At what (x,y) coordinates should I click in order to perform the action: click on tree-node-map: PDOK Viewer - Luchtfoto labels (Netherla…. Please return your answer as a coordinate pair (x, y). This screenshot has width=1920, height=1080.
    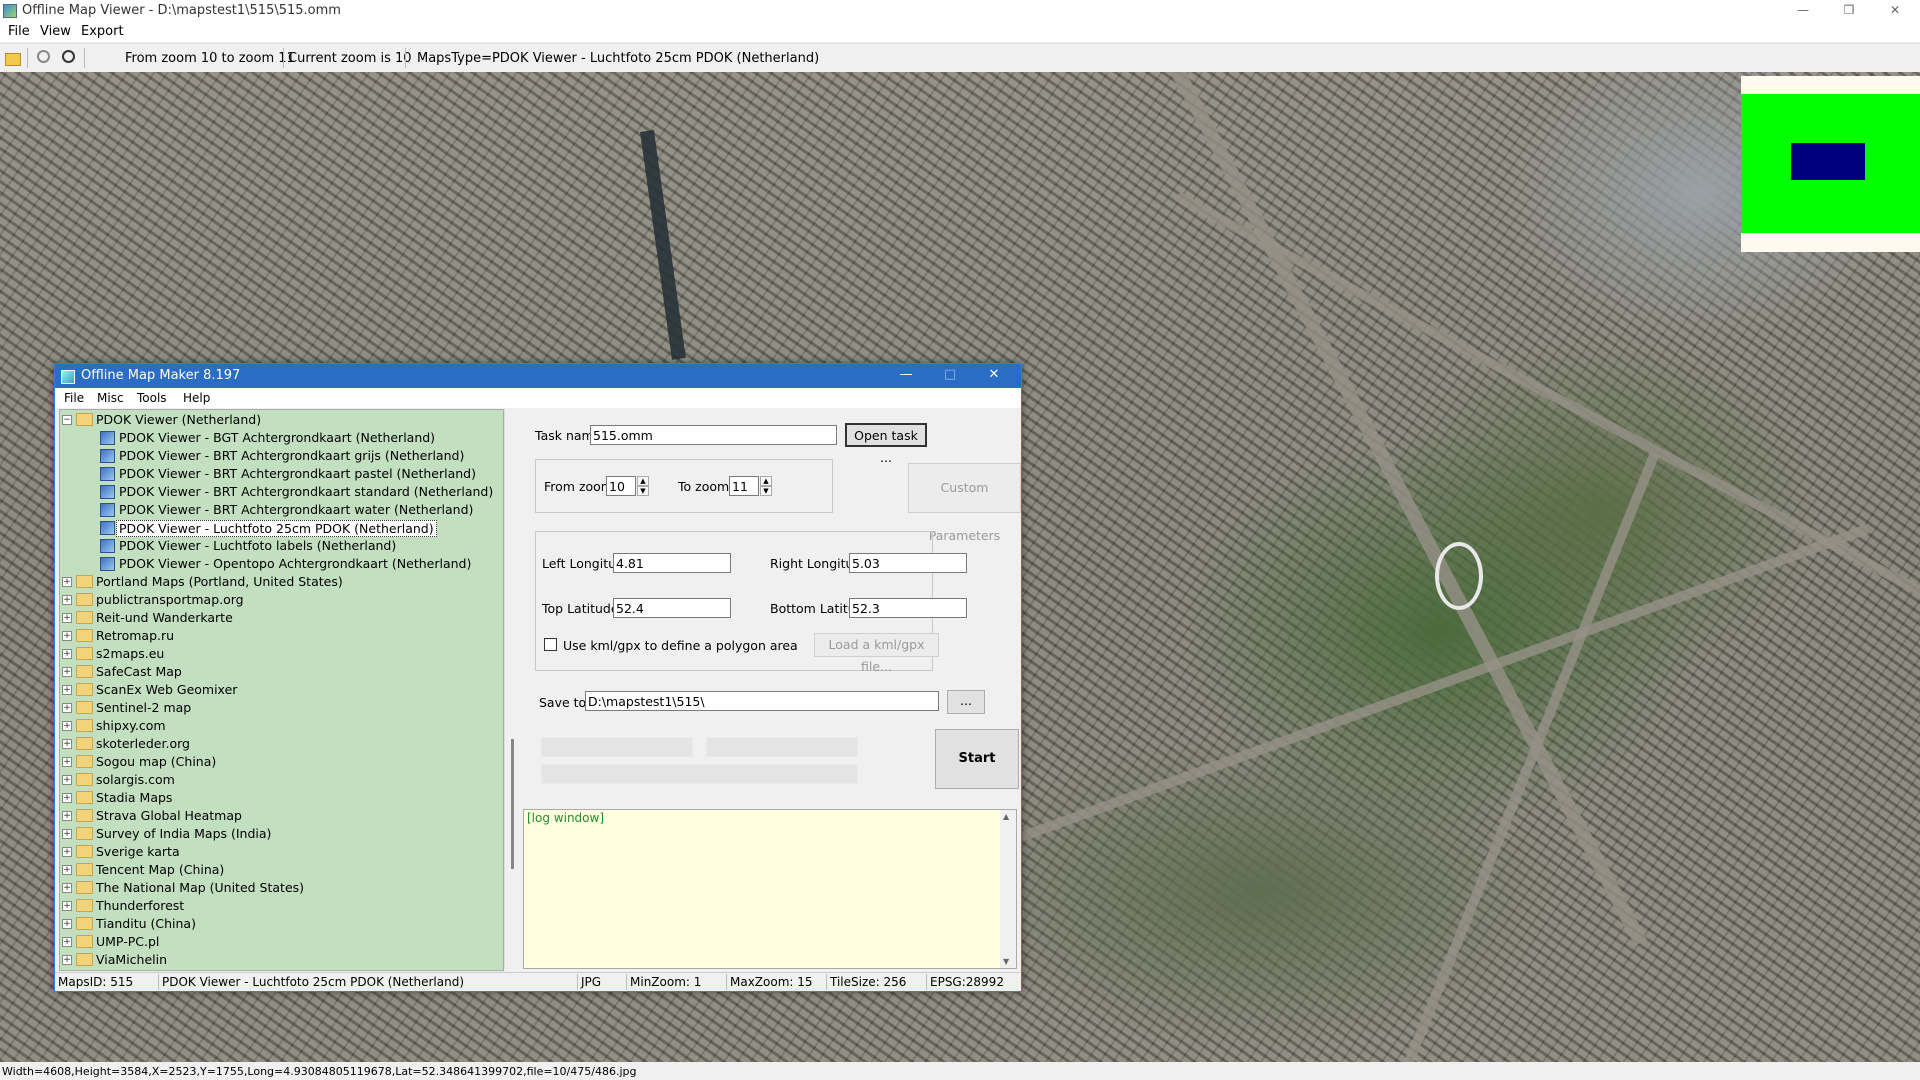
    Looking at the image, I should click on (277, 546).